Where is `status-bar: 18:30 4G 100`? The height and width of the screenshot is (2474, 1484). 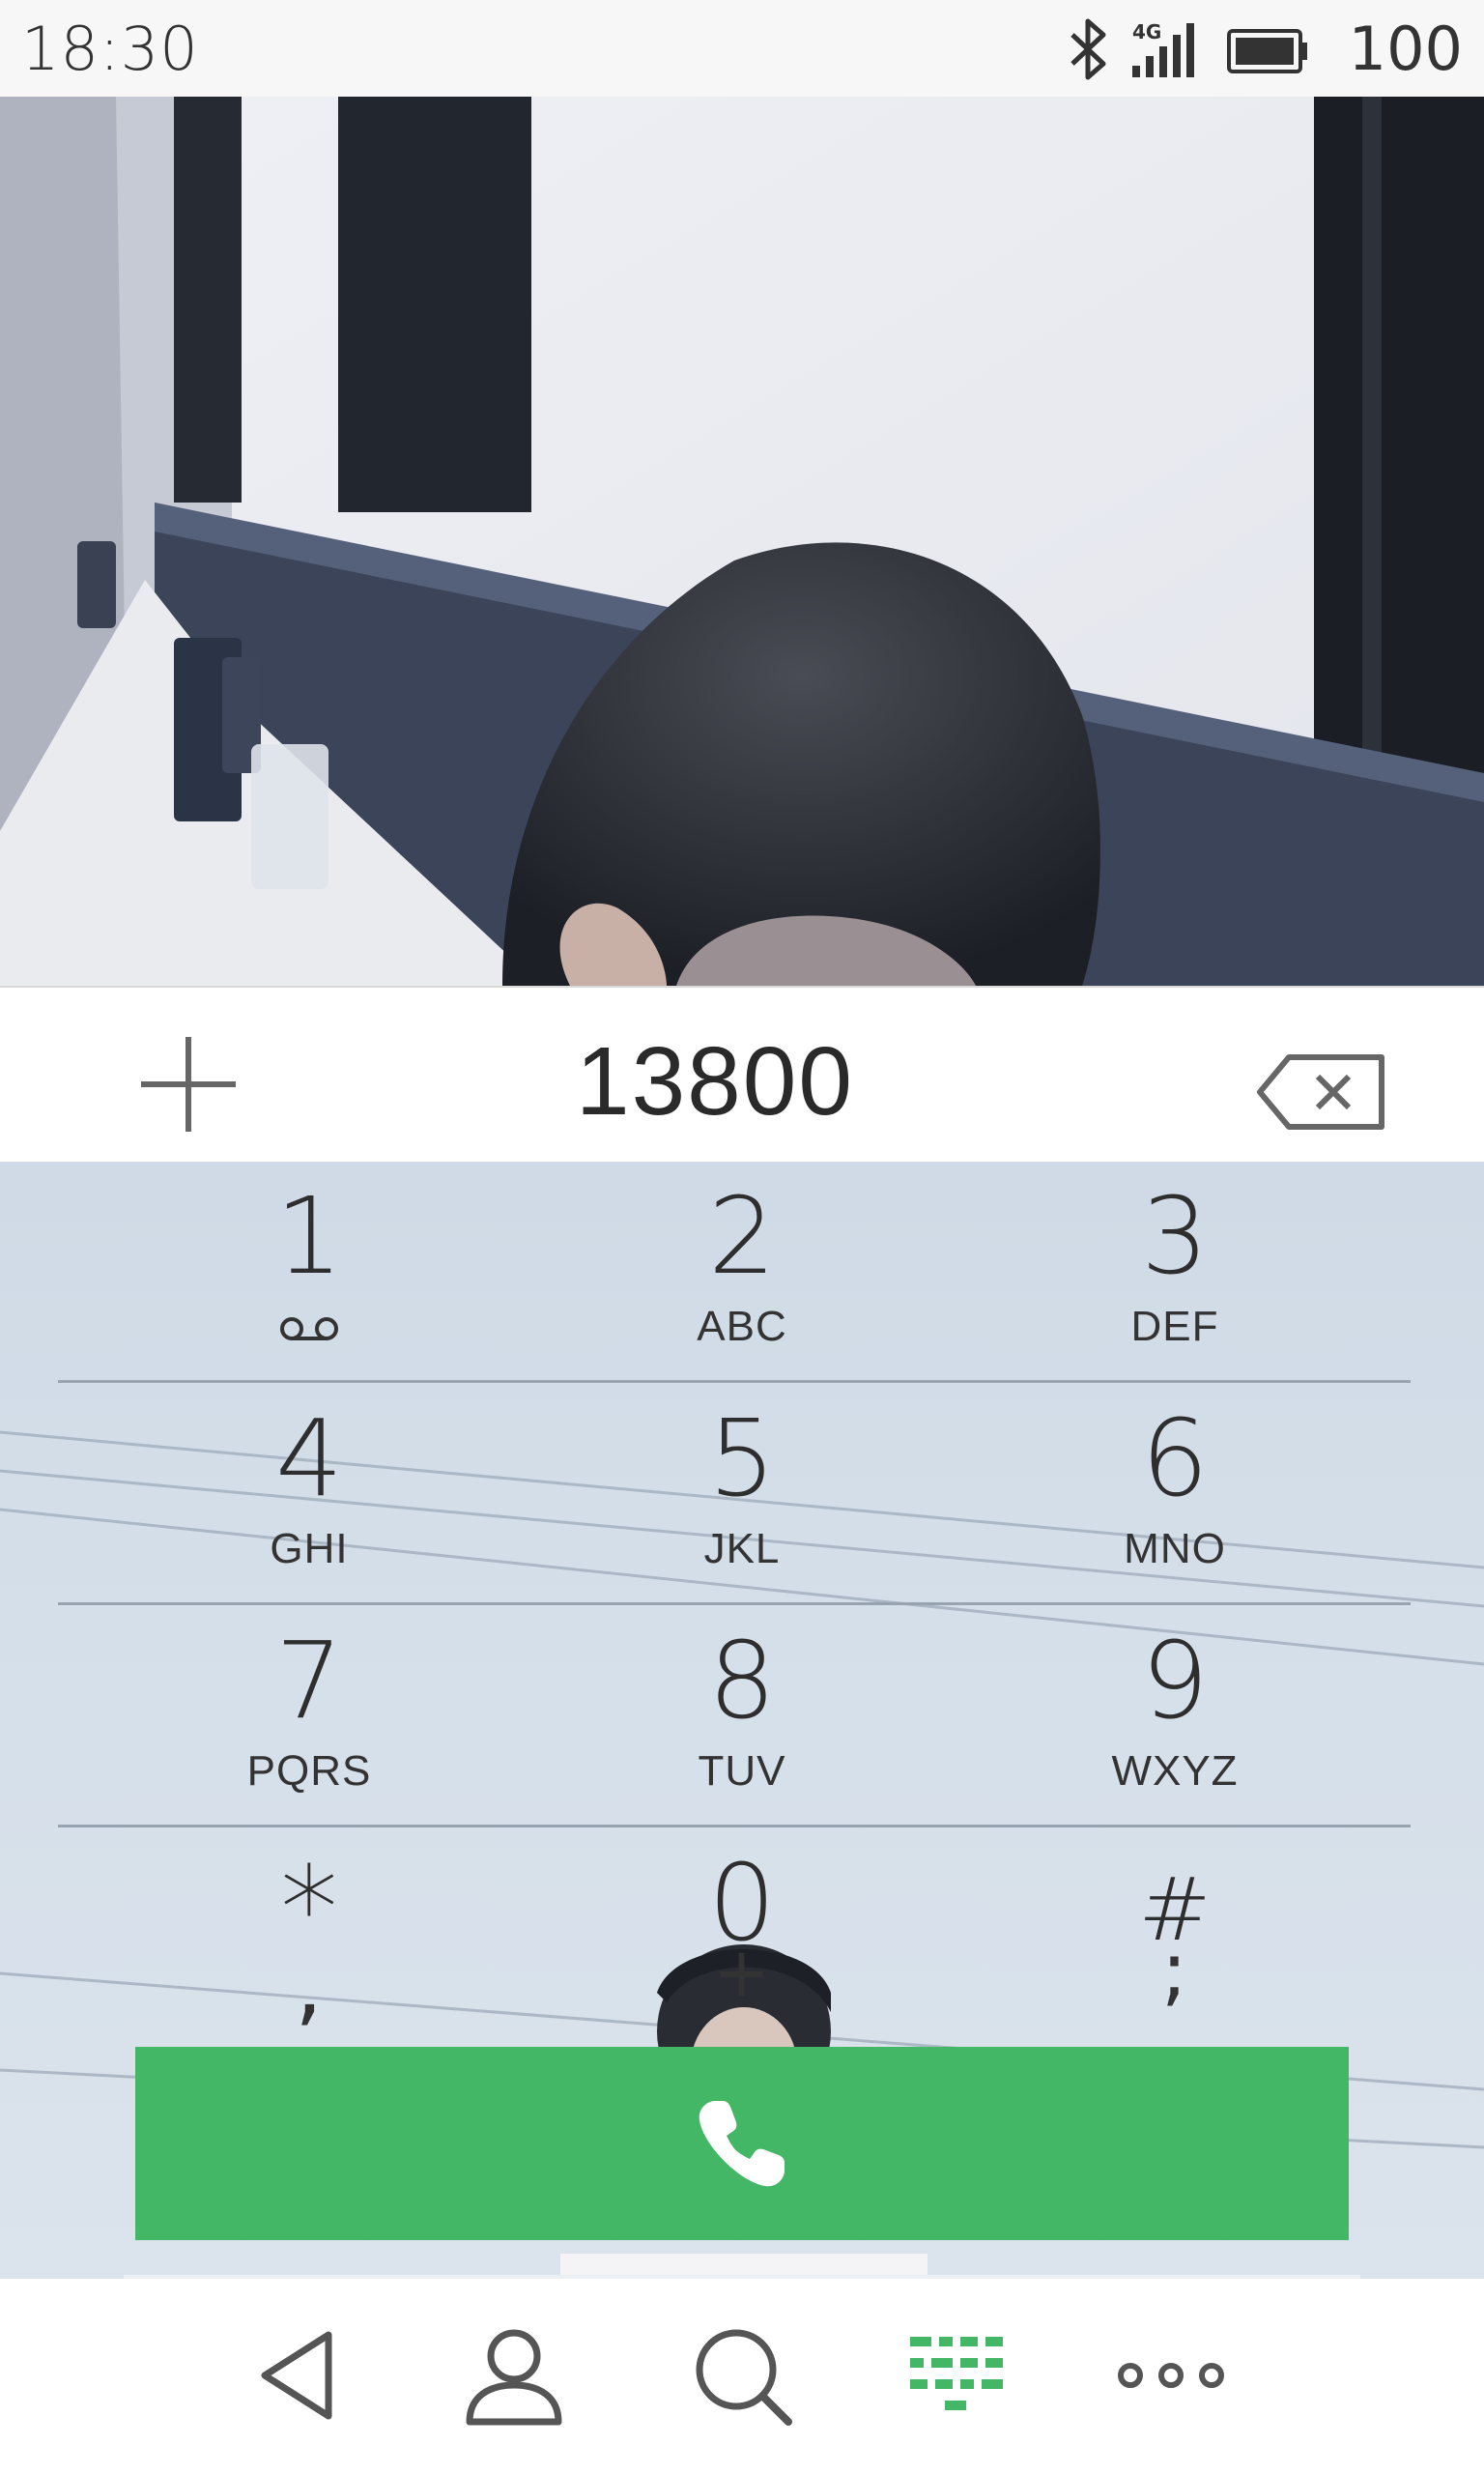
status-bar: 18:30 4G 100 is located at coordinates (742, 49).